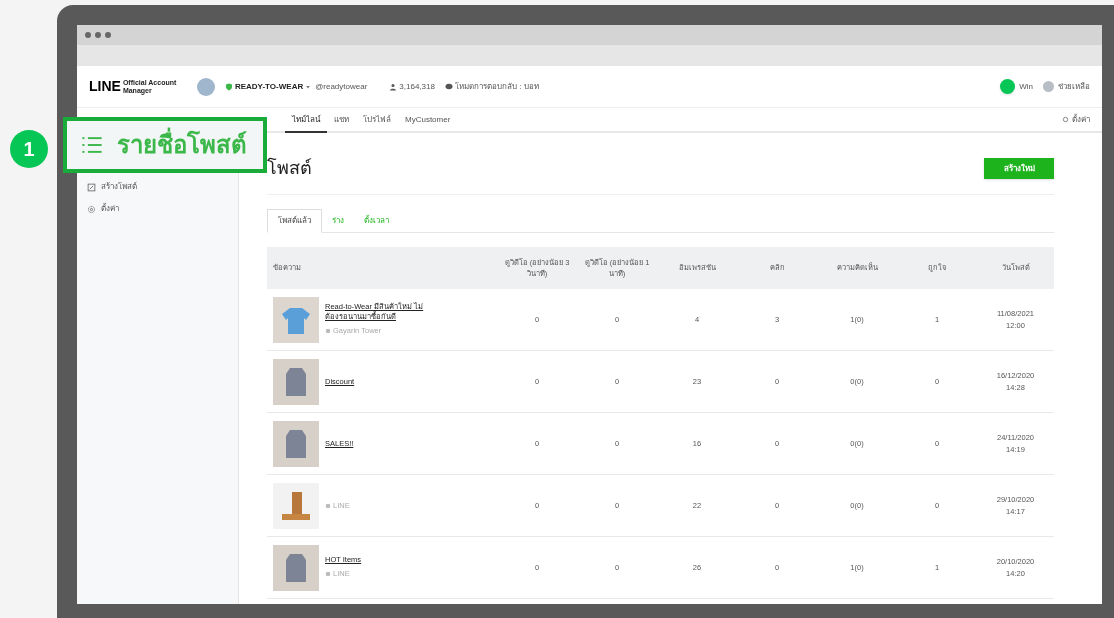  What do you see at coordinates (269, 86) in the screenshot?
I see `account-name: READY-TO-WEAR` at bounding box center [269, 86].